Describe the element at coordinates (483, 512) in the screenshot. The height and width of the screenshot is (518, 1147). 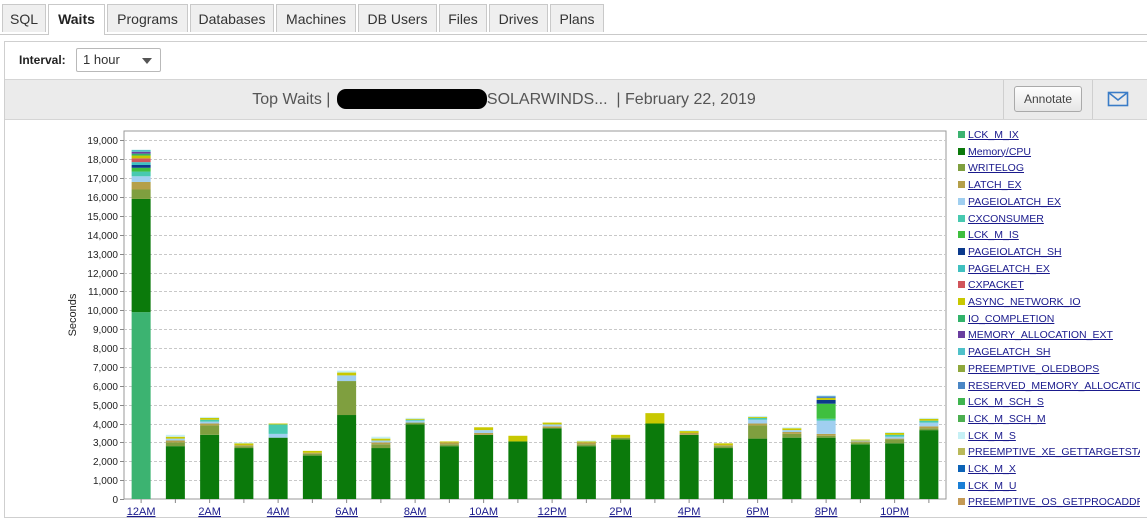
I see `x-tick-label: 10AM` at that location.